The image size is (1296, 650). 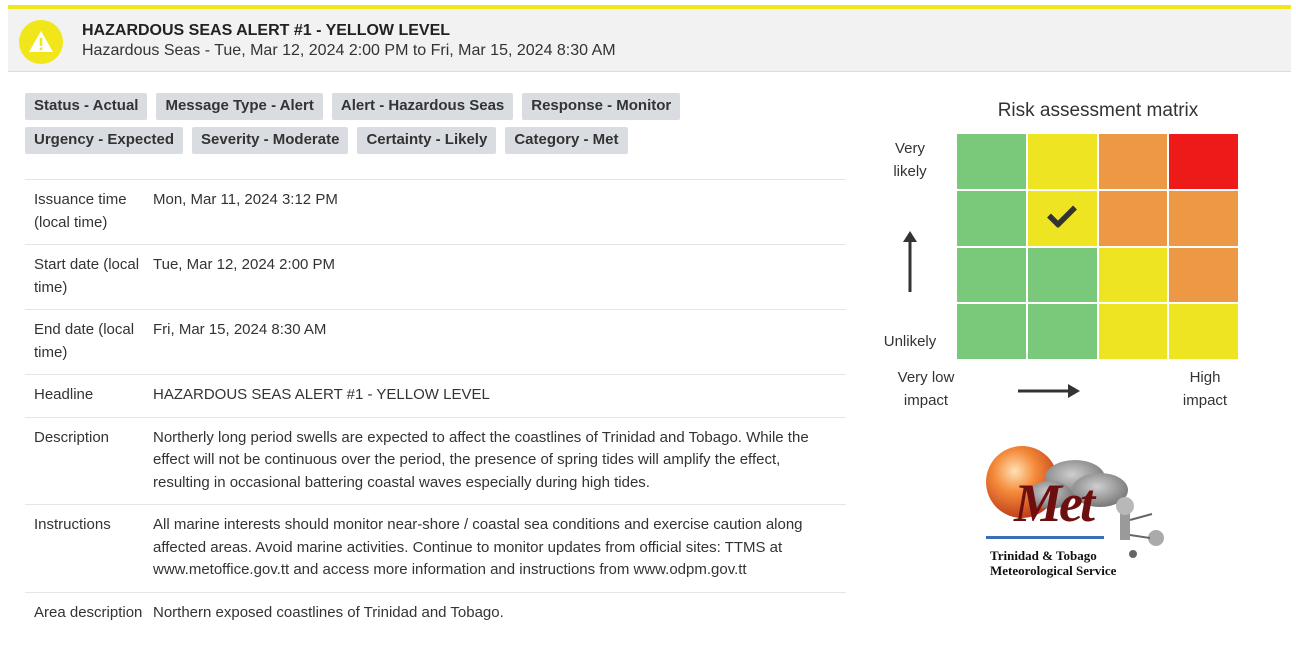 What do you see at coordinates (910, 160) in the screenshot?
I see `y-axis-top-label: Very likely` at bounding box center [910, 160].